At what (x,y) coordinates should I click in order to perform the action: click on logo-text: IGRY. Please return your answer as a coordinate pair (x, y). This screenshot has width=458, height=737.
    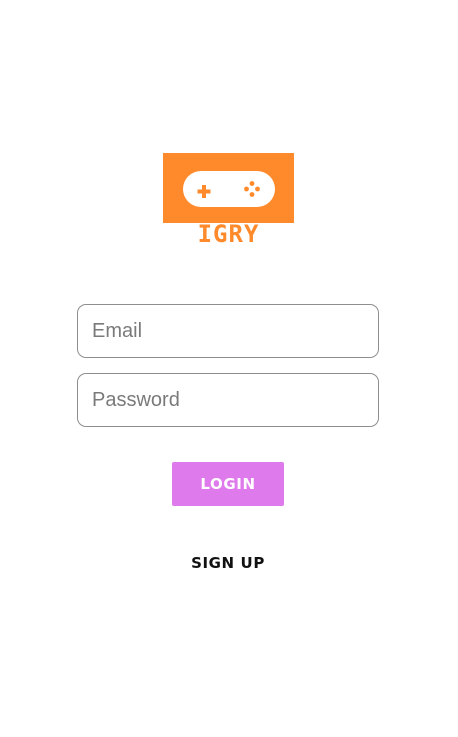
    Looking at the image, I should click on (229, 232).